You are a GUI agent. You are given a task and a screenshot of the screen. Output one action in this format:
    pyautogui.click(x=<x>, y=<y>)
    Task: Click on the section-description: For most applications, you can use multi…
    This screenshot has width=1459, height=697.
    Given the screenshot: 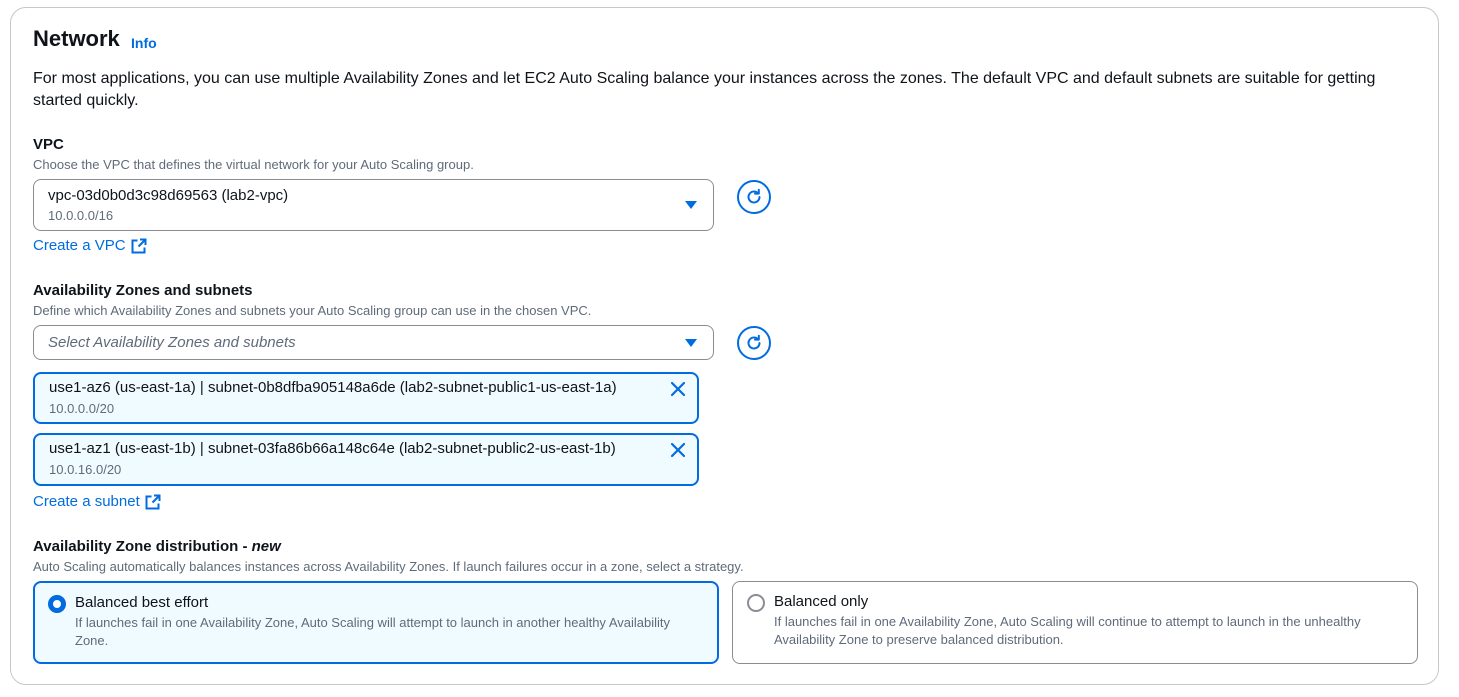 What is the action you would take?
    pyautogui.click(x=704, y=89)
    